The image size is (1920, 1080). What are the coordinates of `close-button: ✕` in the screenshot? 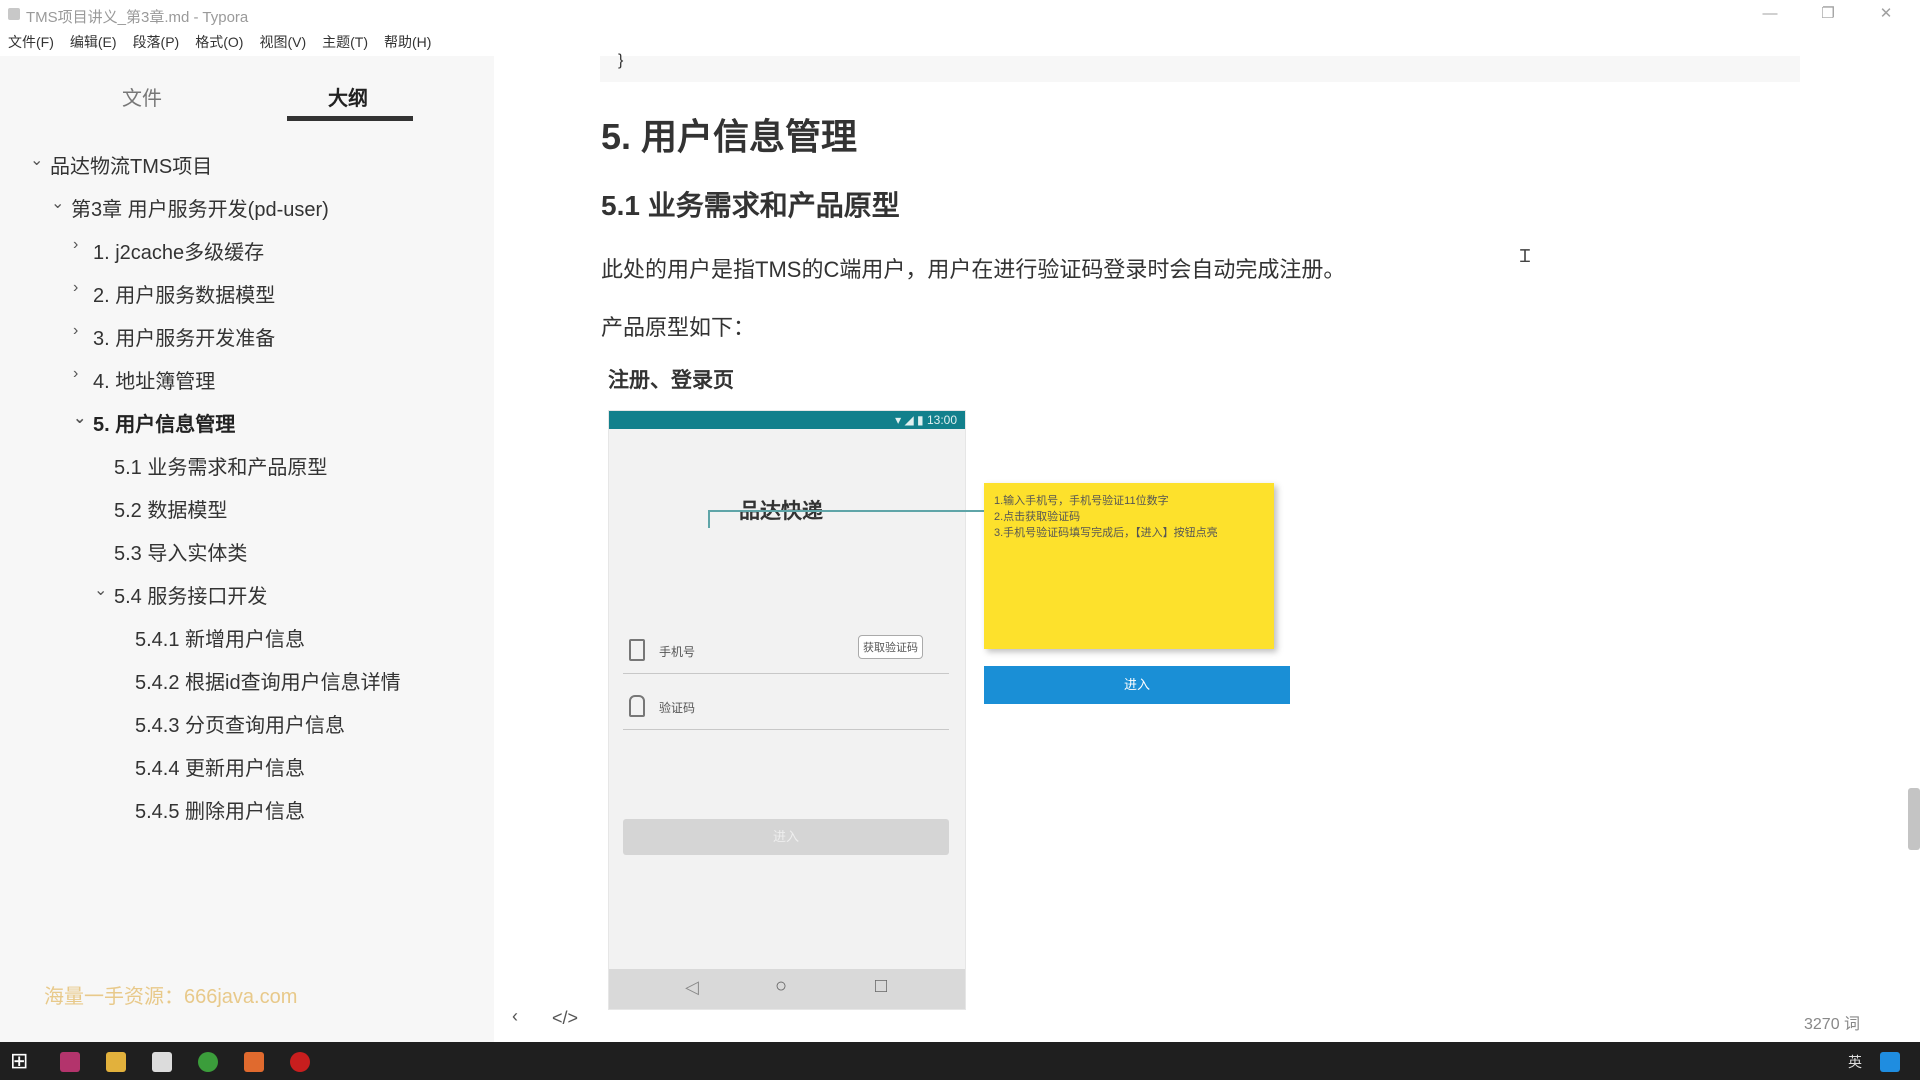 It's located at (1886, 14).